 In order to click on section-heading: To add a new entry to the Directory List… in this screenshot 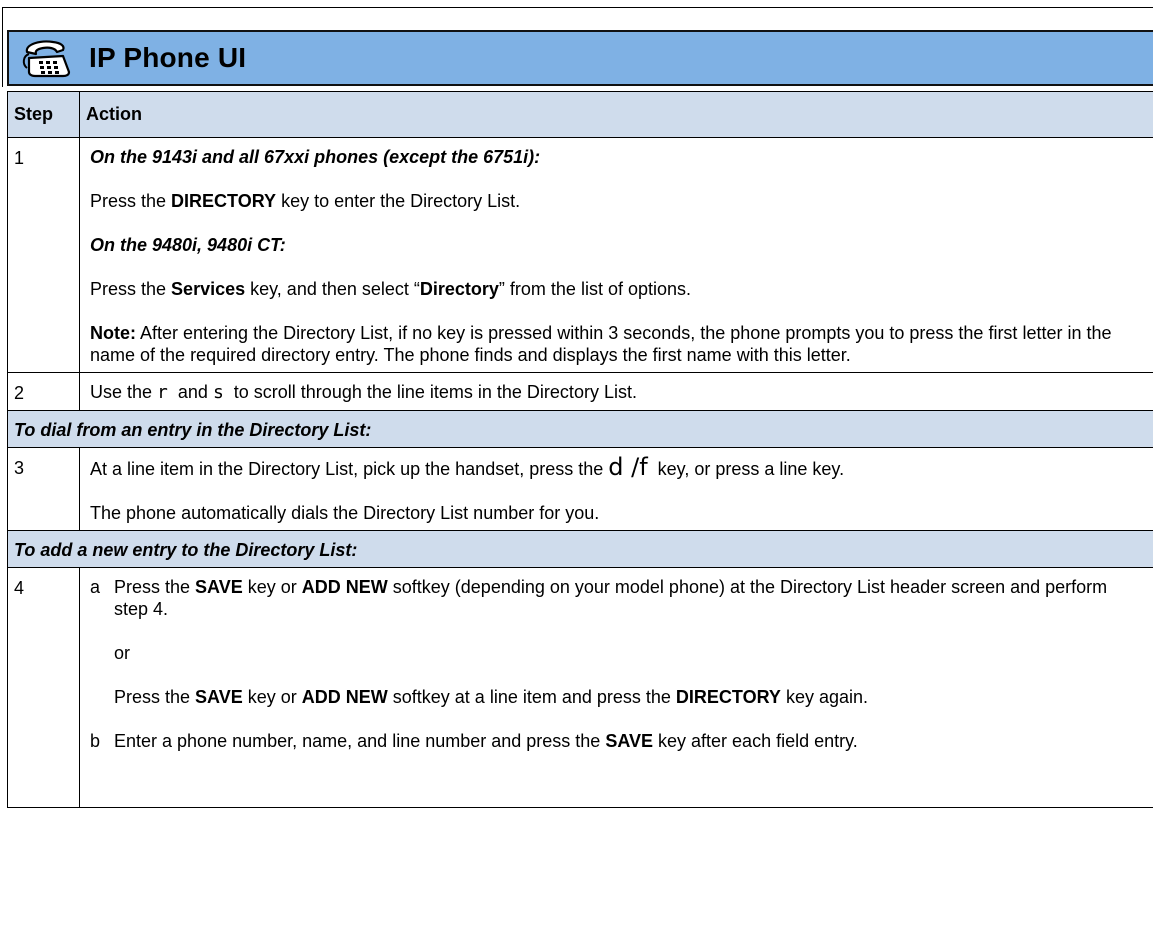, I will do `click(186, 550)`.